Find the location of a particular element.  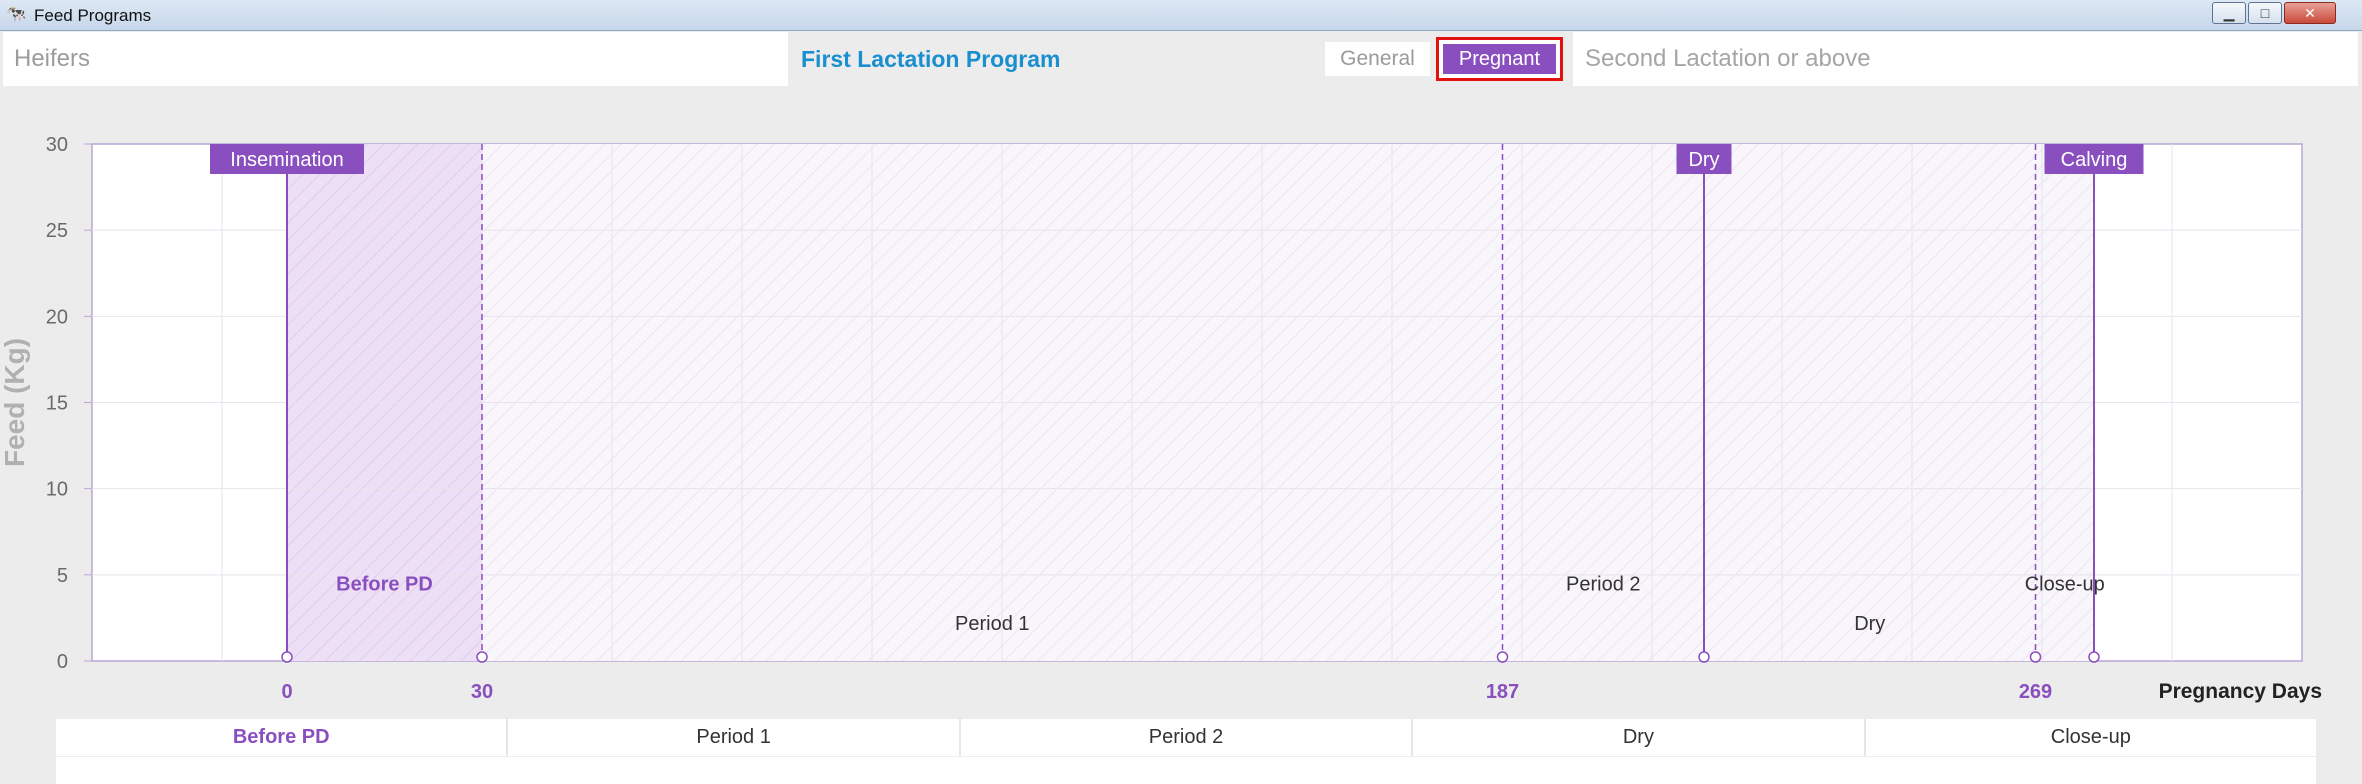

period-header-period-1: Period 1 is located at coordinates (734, 737).